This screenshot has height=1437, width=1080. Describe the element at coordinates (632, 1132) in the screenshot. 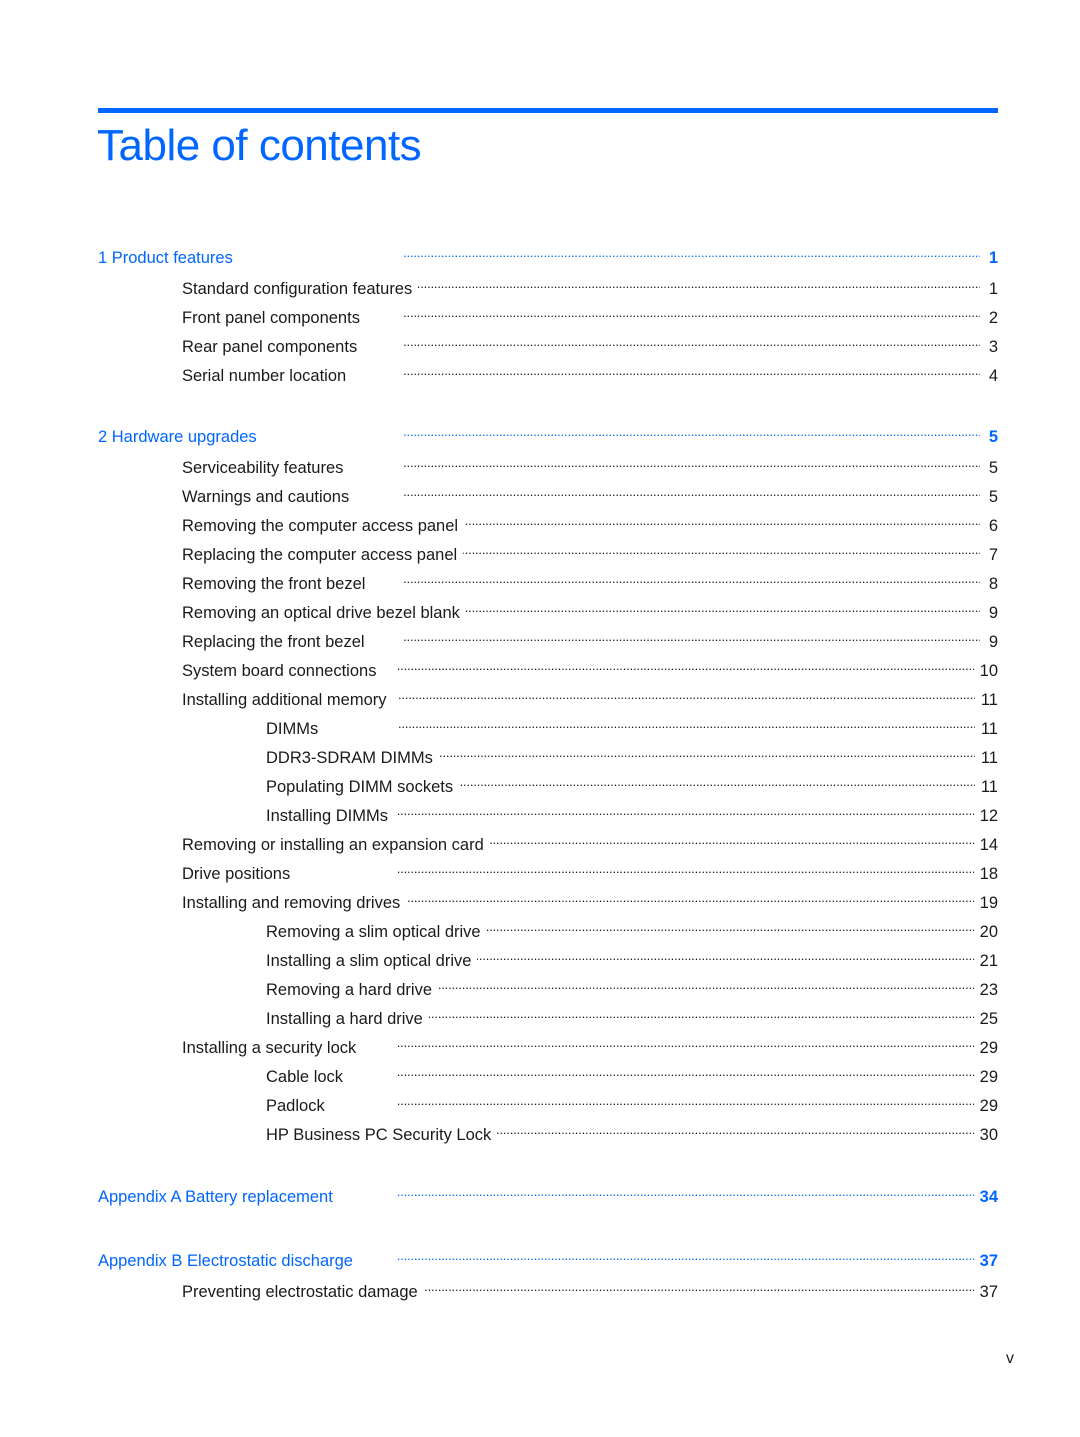

I see `toc-entry: HP Business PC Security Lock 30` at that location.